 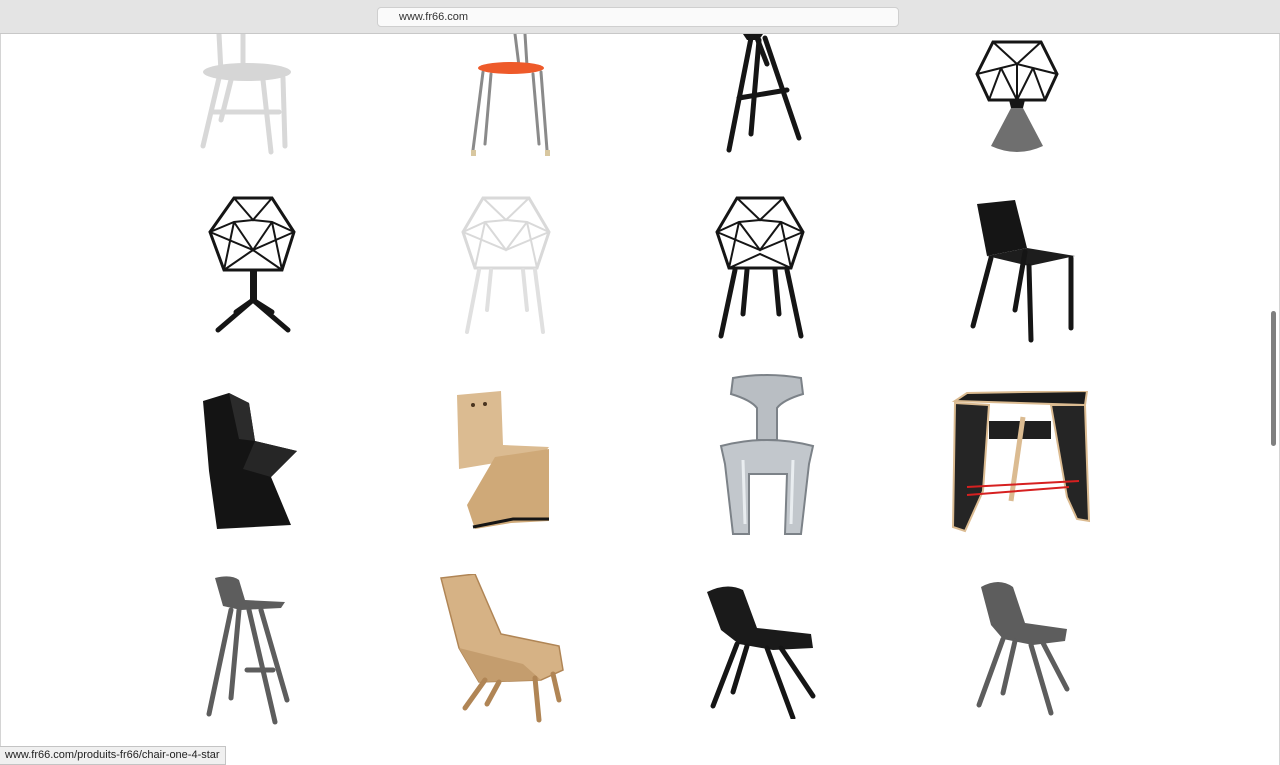 I want to click on address-bar: www.fr66.com, so click(x=638, y=17).